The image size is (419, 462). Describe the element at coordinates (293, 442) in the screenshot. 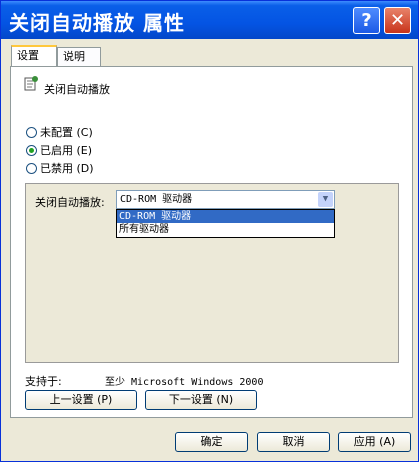

I see `cancel-button: 取消` at that location.